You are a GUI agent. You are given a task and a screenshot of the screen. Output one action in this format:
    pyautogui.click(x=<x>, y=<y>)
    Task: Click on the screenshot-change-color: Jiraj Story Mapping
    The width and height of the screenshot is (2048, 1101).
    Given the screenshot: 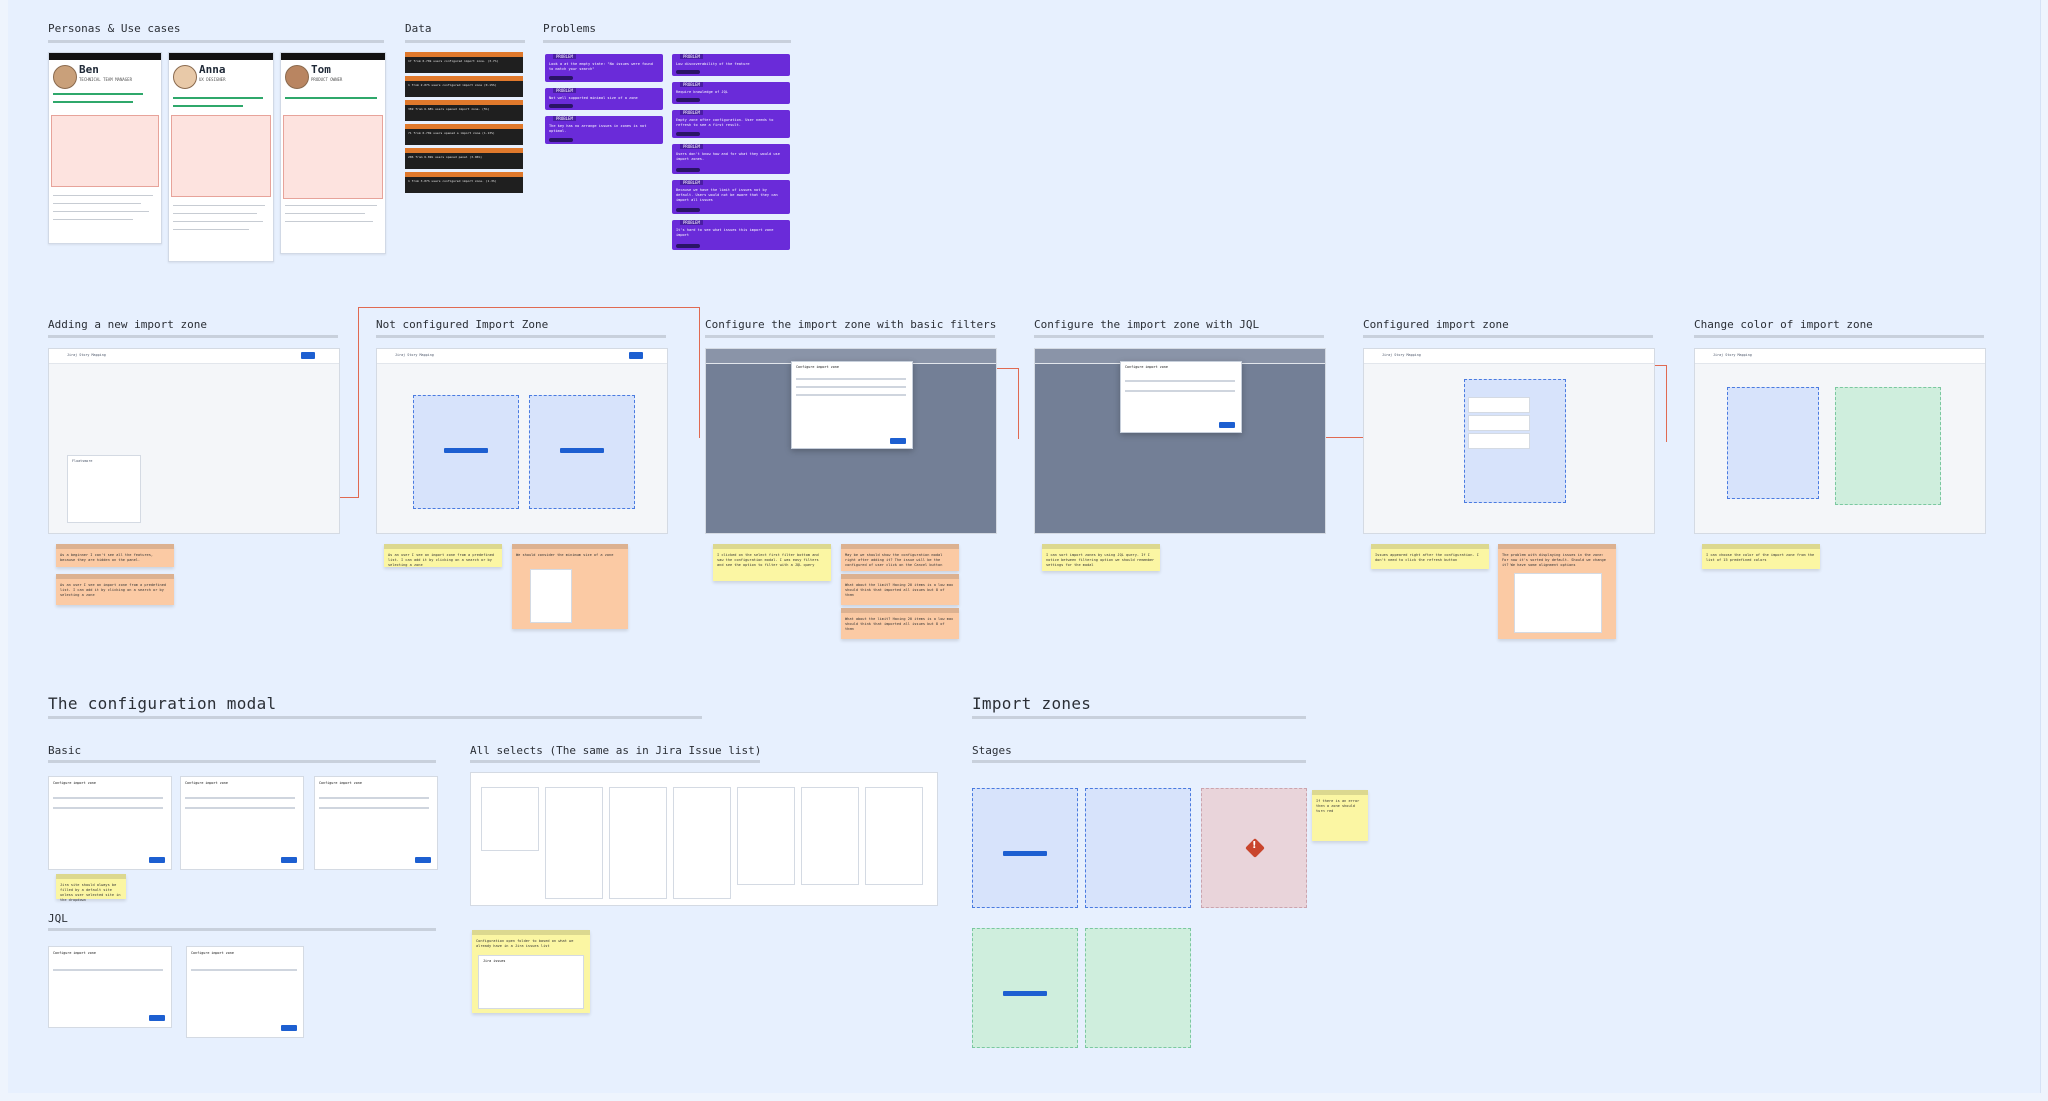 What is the action you would take?
    pyautogui.click(x=1840, y=441)
    